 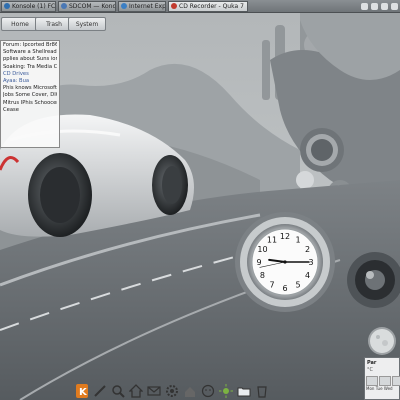 What do you see at coordinates (124, 6) in the screenshot?
I see `browser-icon` at bounding box center [124, 6].